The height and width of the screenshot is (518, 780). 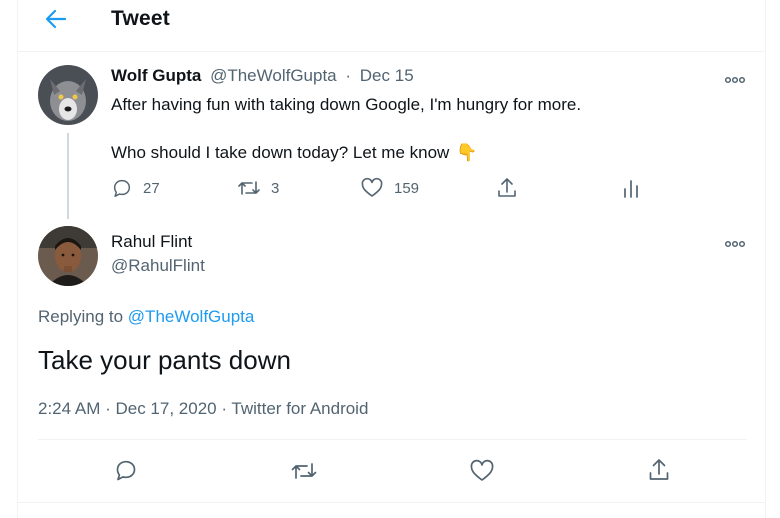 What do you see at coordinates (68, 256) in the screenshot?
I see `rahul-avatar` at bounding box center [68, 256].